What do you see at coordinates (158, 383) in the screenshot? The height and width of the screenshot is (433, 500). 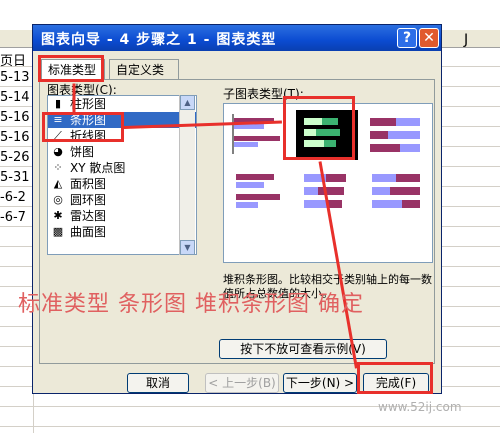 I see `cancel-button: 取消` at bounding box center [158, 383].